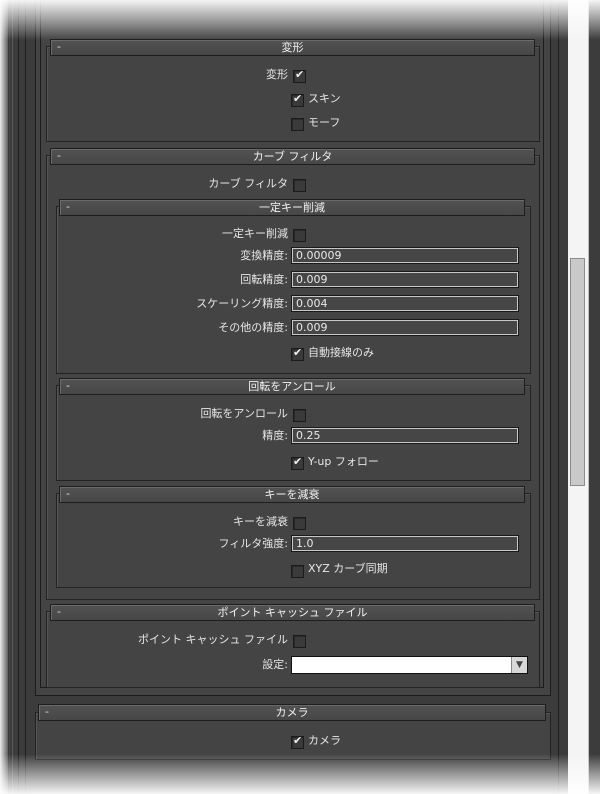  I want to click on camera-rollout-header: - カメラ, so click(292, 712).